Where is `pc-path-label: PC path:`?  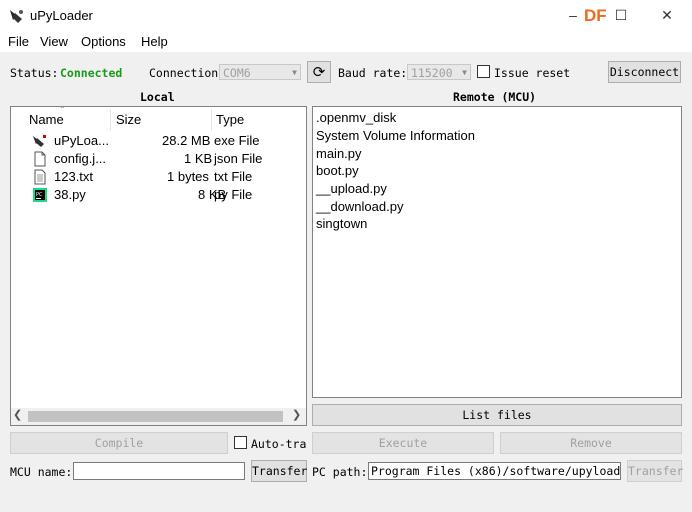
pc-path-label: PC path: is located at coordinates (340, 472).